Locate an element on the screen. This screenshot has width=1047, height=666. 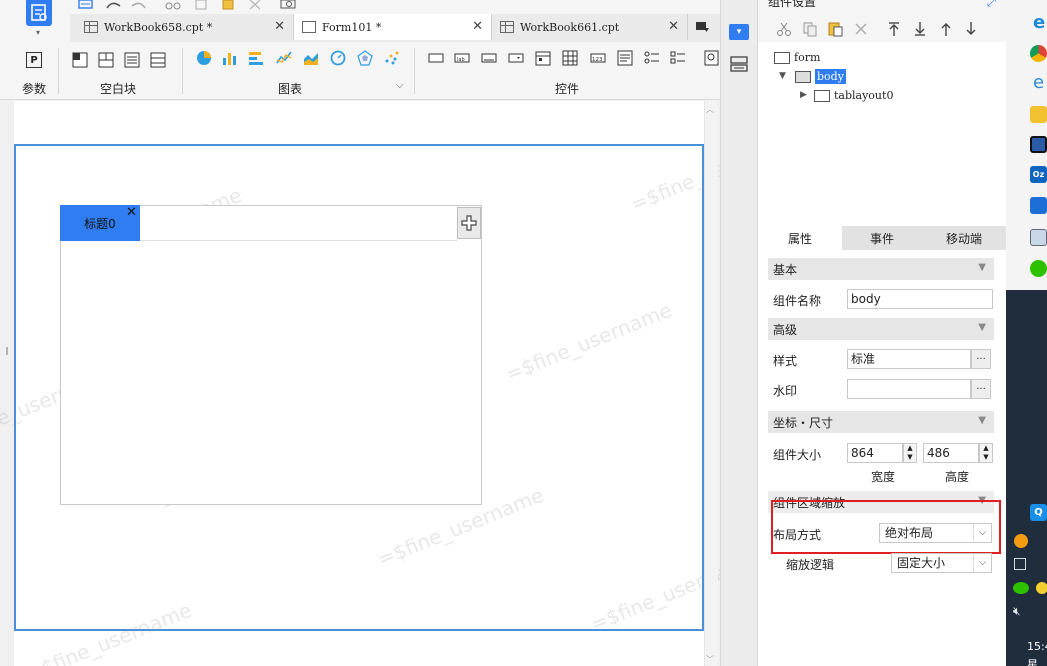
left-collapse-handle: ‖ is located at coordinates (7, 350).